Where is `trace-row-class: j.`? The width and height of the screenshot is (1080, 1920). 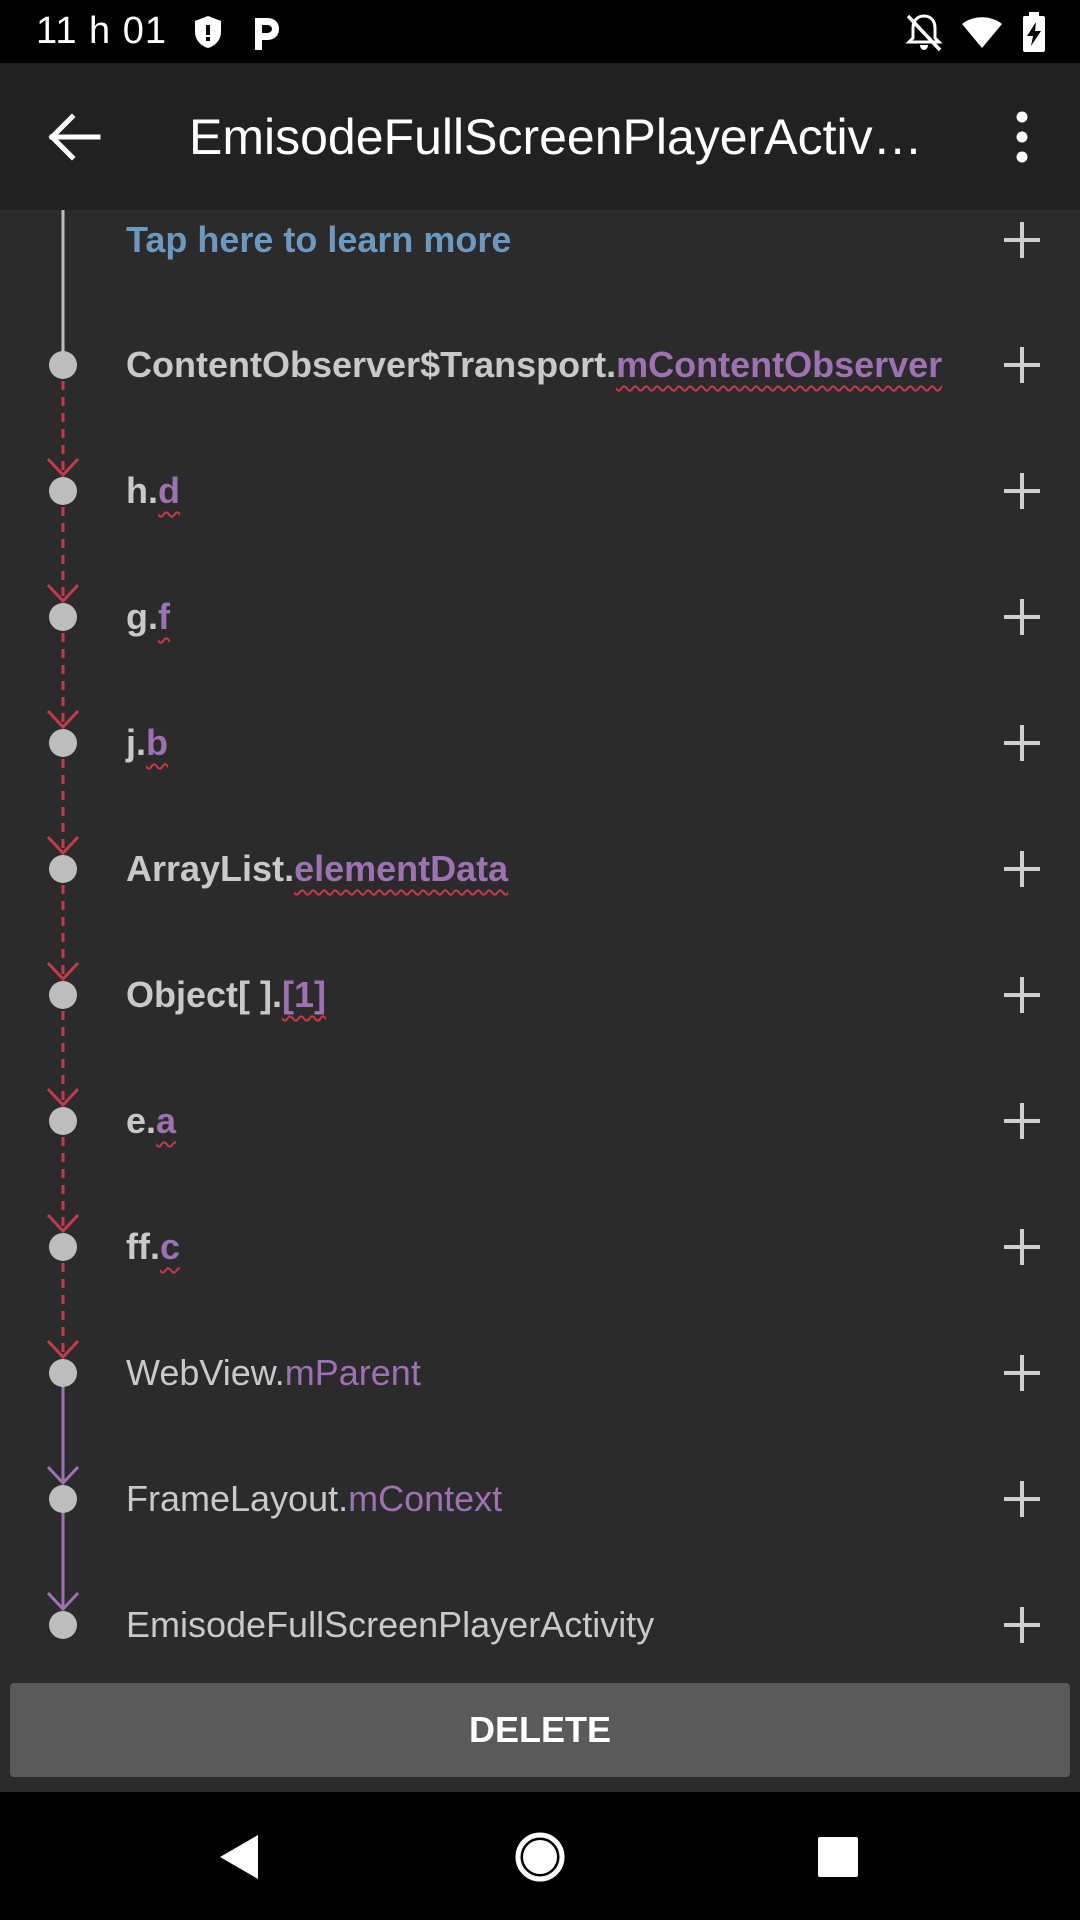
trace-row-class: j. is located at coordinates (136, 742).